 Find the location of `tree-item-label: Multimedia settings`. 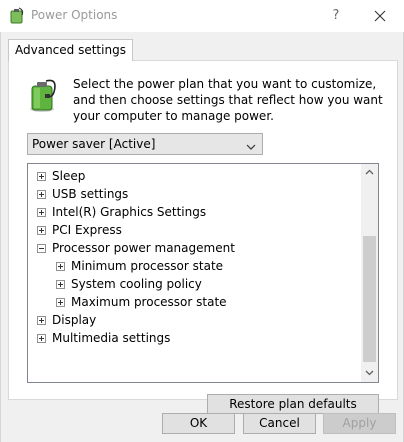

tree-item-label: Multimedia settings is located at coordinates (111, 338).